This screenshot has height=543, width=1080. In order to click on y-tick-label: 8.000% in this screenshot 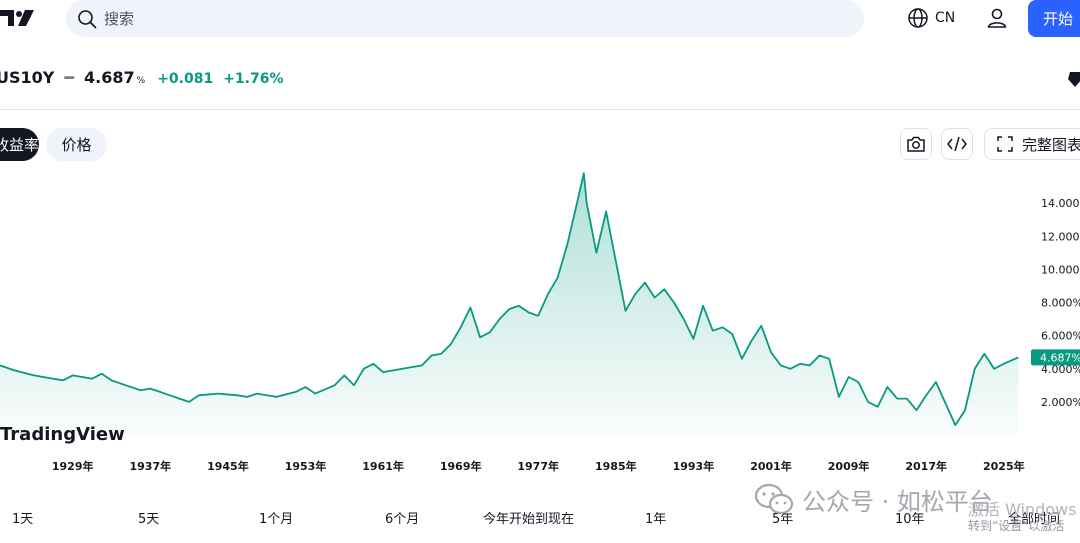, I will do `click(1060, 303)`.